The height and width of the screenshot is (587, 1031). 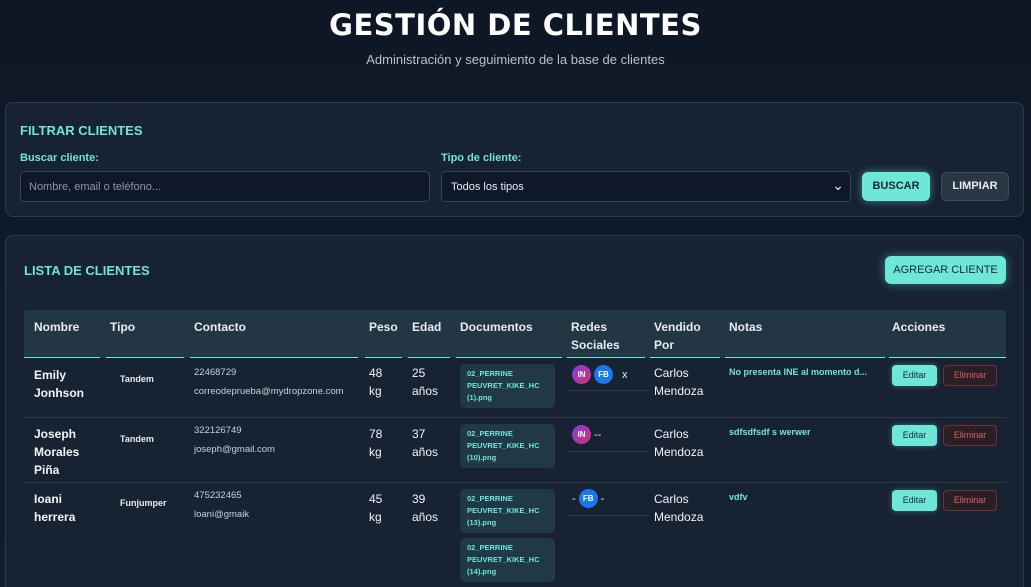 I want to click on client-note: vdfv, so click(x=738, y=497).